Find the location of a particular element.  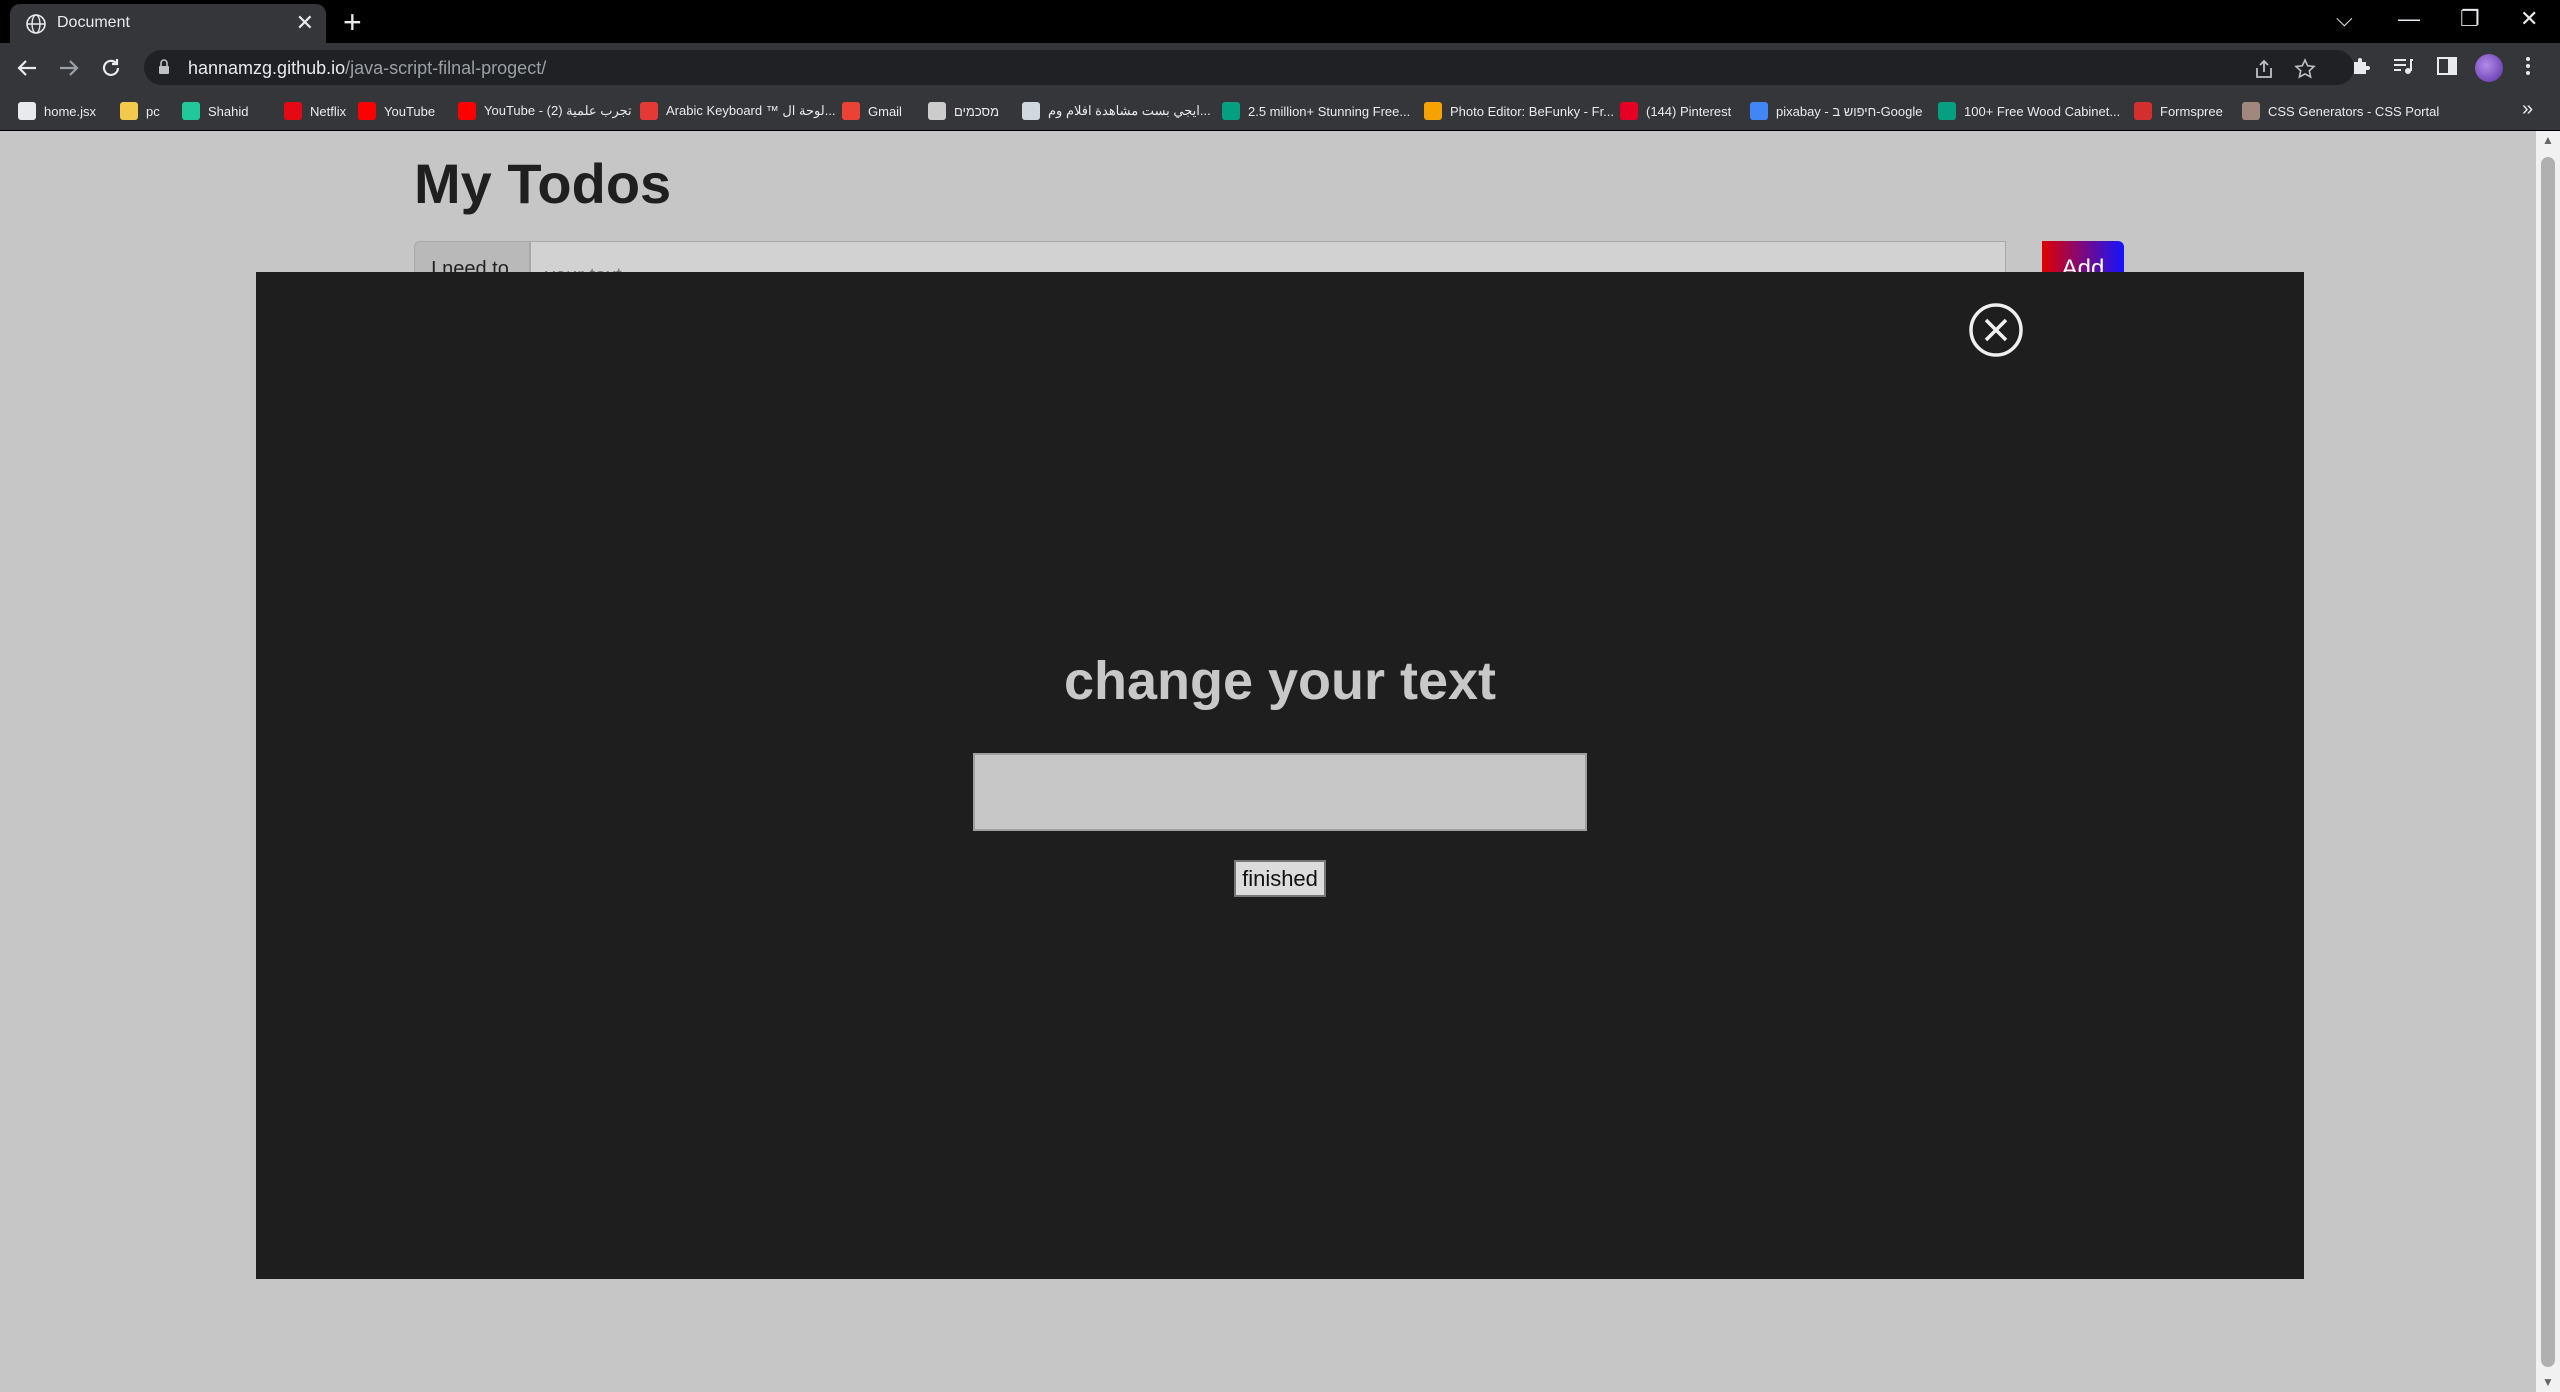

page-title: My Todos is located at coordinates (543, 183).